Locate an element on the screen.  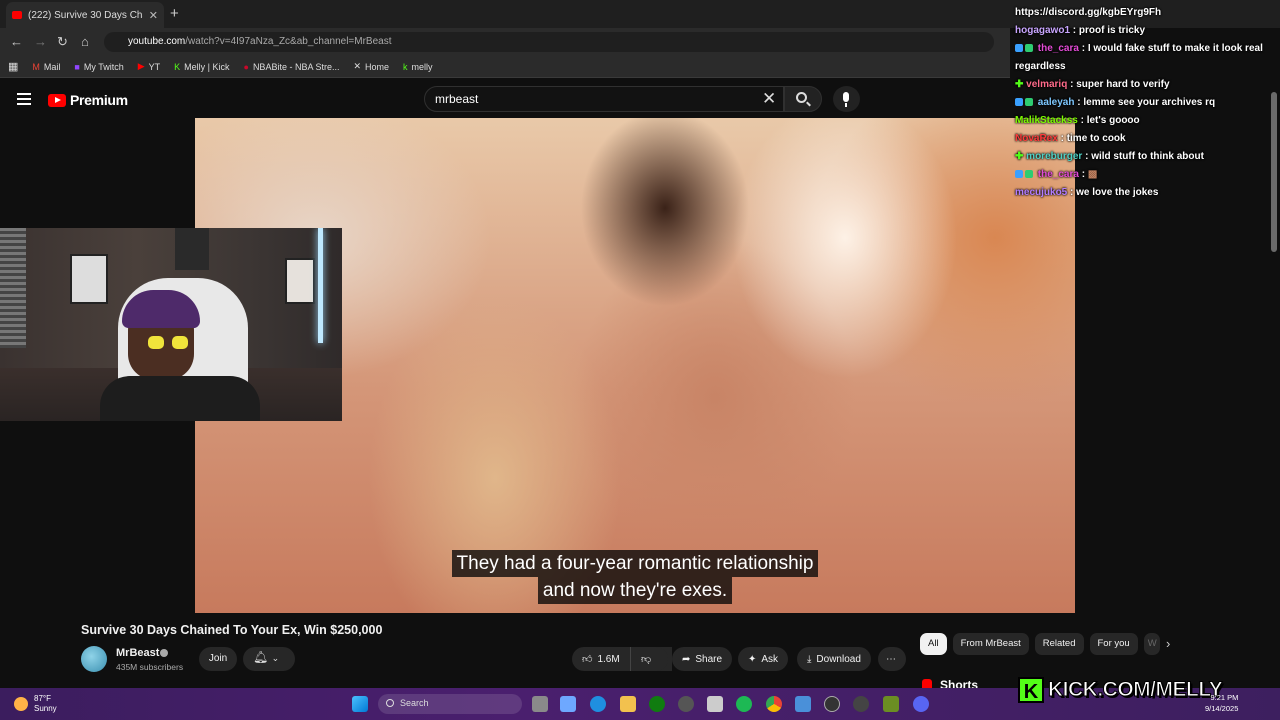
edge-icon is located at coordinates (598, 704).